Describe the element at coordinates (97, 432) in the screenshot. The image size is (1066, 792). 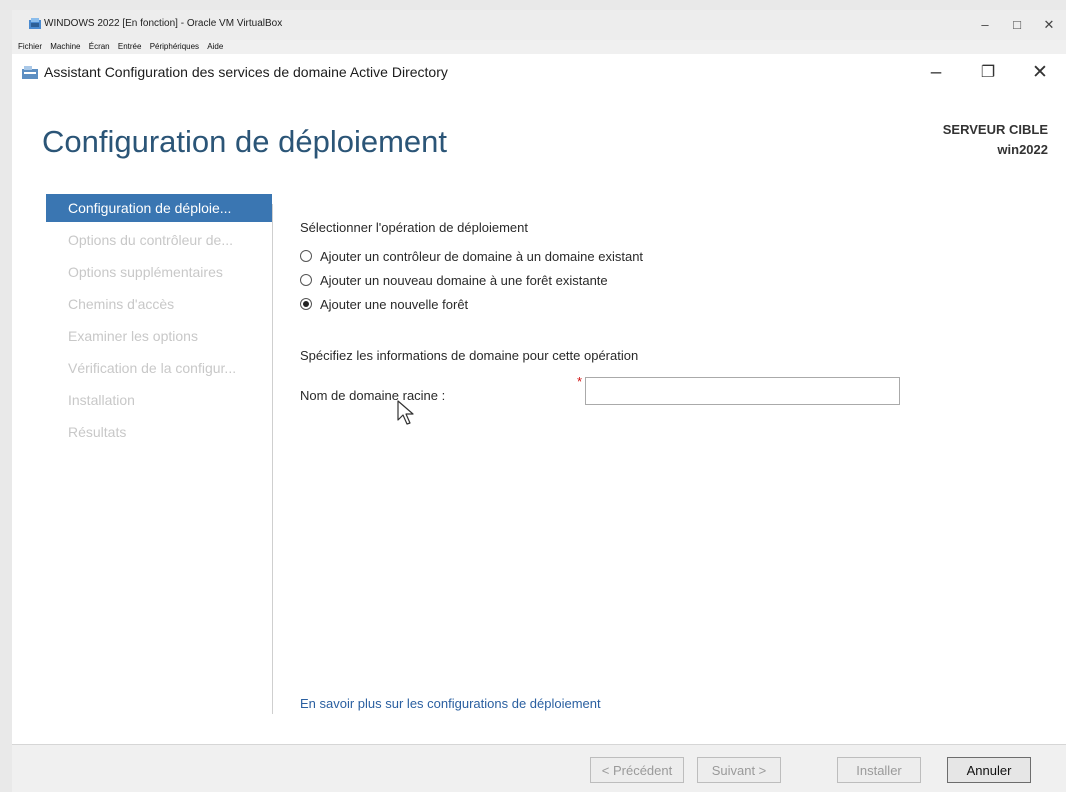
I see `nav-step-results: Résultats` at that location.